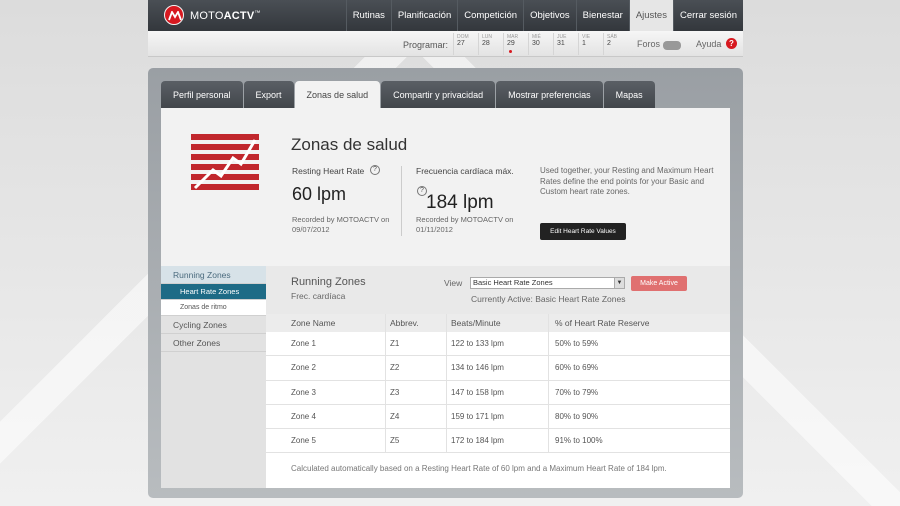 This screenshot has height=506, width=900. Describe the element at coordinates (337, 94) in the screenshot. I see `tab-2: Zonas de salud` at that location.